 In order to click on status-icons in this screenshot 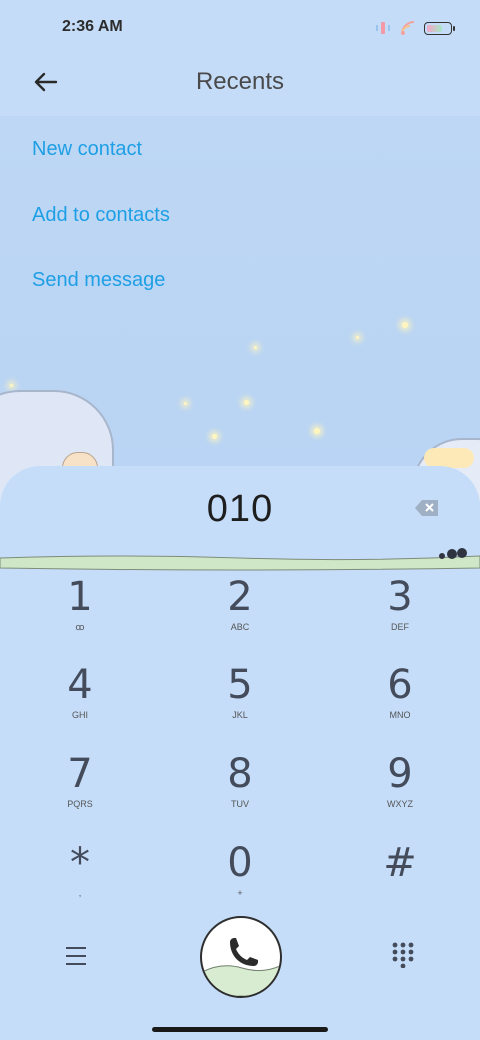, I will do `click(414, 28)`.